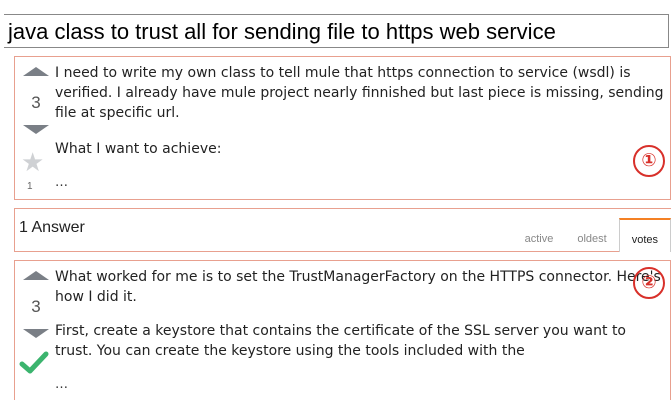  What do you see at coordinates (32, 162) in the screenshot?
I see `favorite-star-icon: ★` at bounding box center [32, 162].